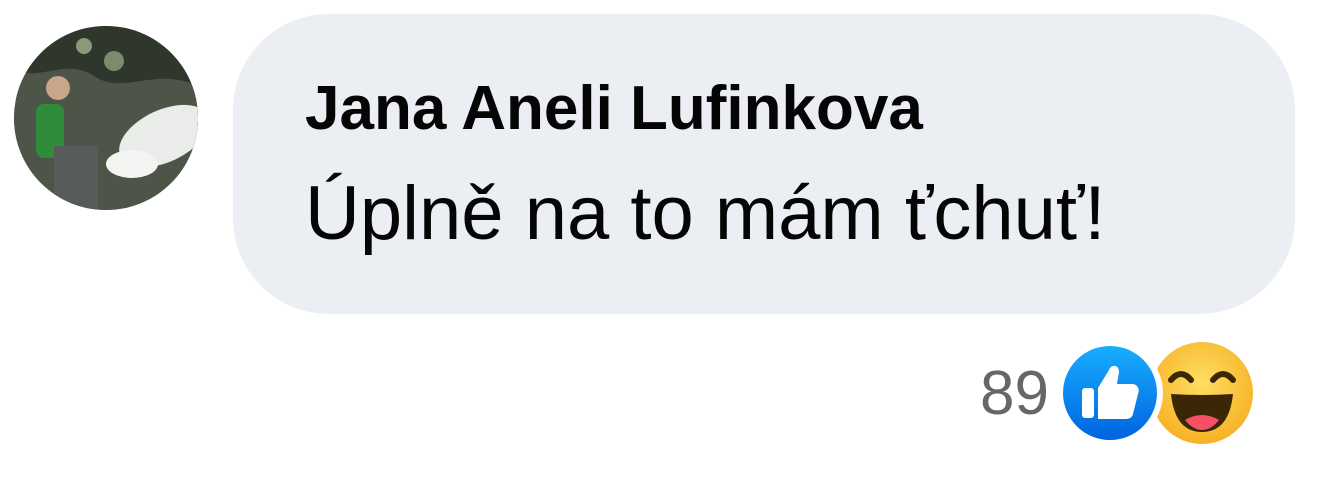 The width and height of the screenshot is (1325, 480). I want to click on avatar, so click(106, 118).